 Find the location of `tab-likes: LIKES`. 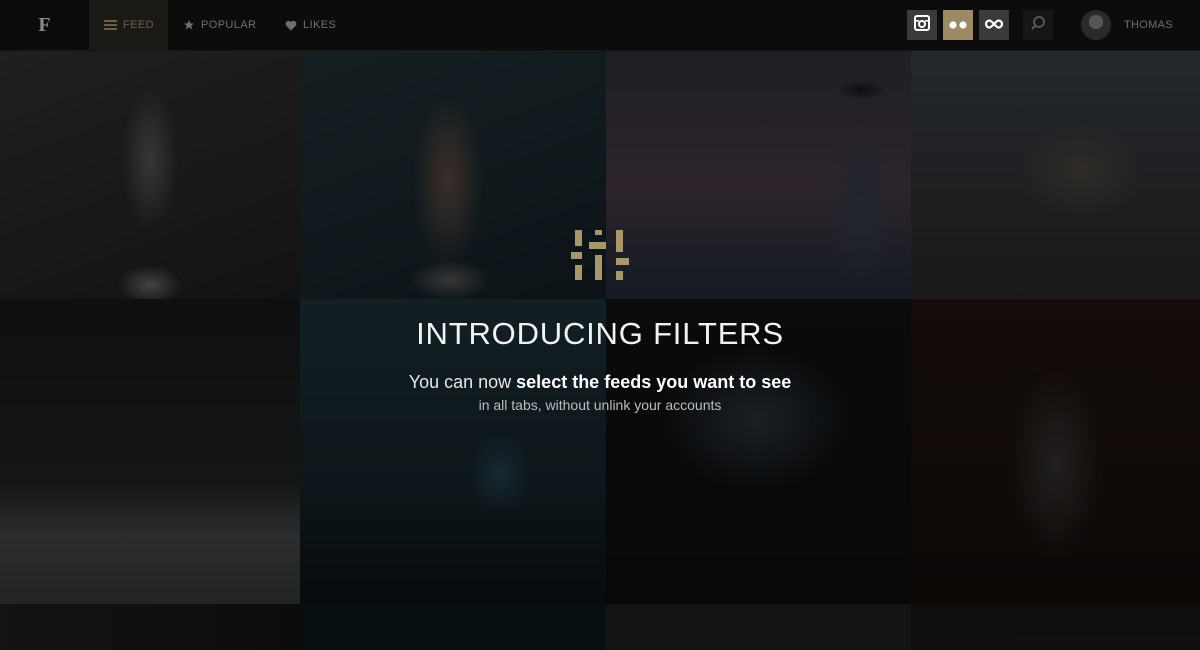

tab-likes: LIKES is located at coordinates (310, 25).